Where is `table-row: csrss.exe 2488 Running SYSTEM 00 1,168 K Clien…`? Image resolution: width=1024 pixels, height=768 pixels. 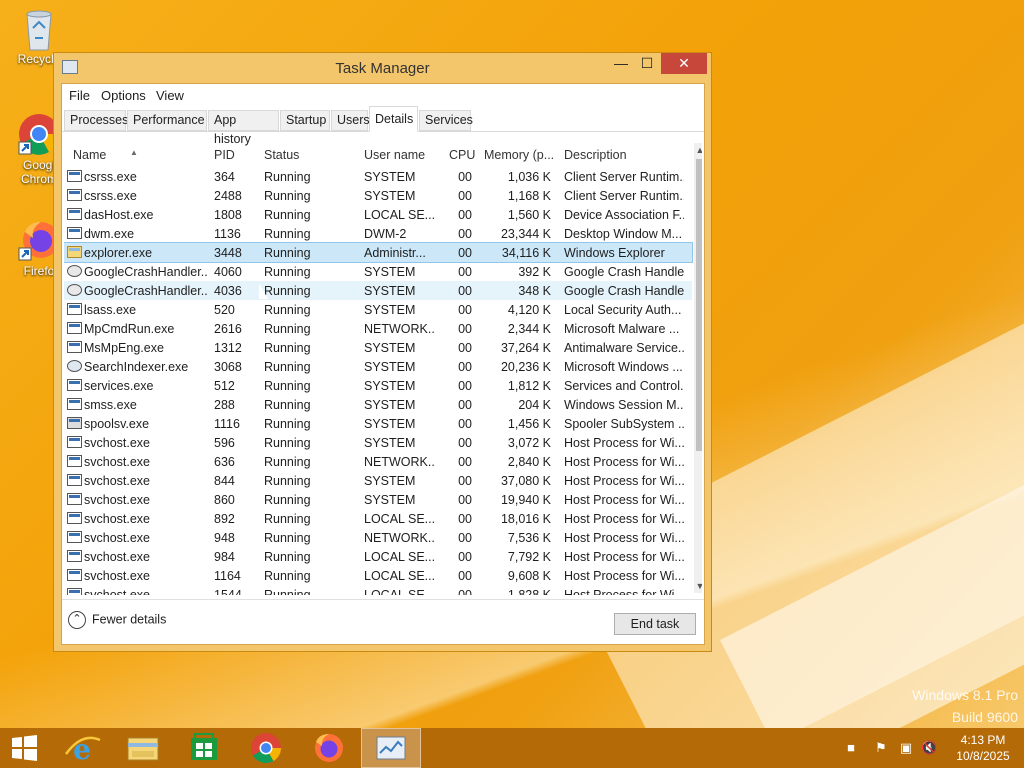 table-row: csrss.exe 2488 Running SYSTEM 00 1,168 K Clien… is located at coordinates (378, 195).